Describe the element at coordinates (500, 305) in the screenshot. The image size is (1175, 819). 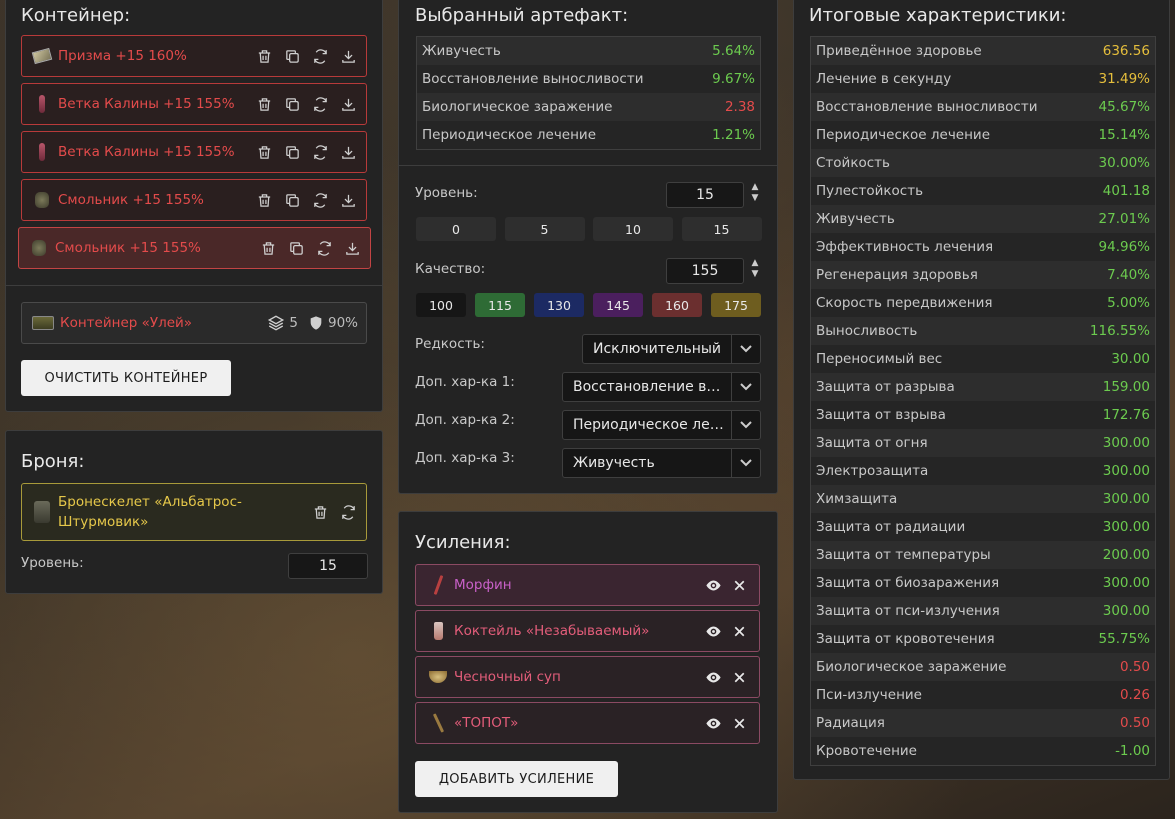
I see `quality-preset-button: 115` at that location.